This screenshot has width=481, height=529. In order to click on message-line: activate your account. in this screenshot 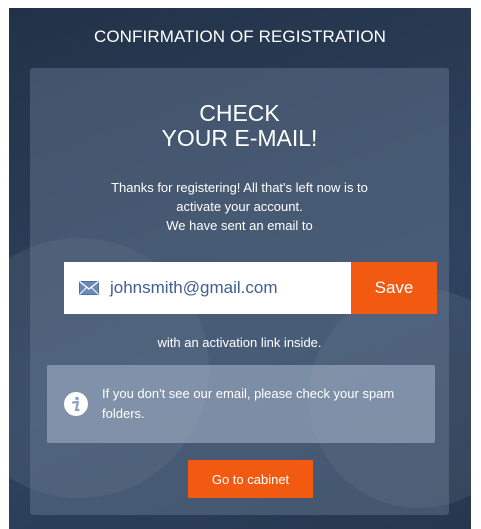, I will do `click(239, 206)`.